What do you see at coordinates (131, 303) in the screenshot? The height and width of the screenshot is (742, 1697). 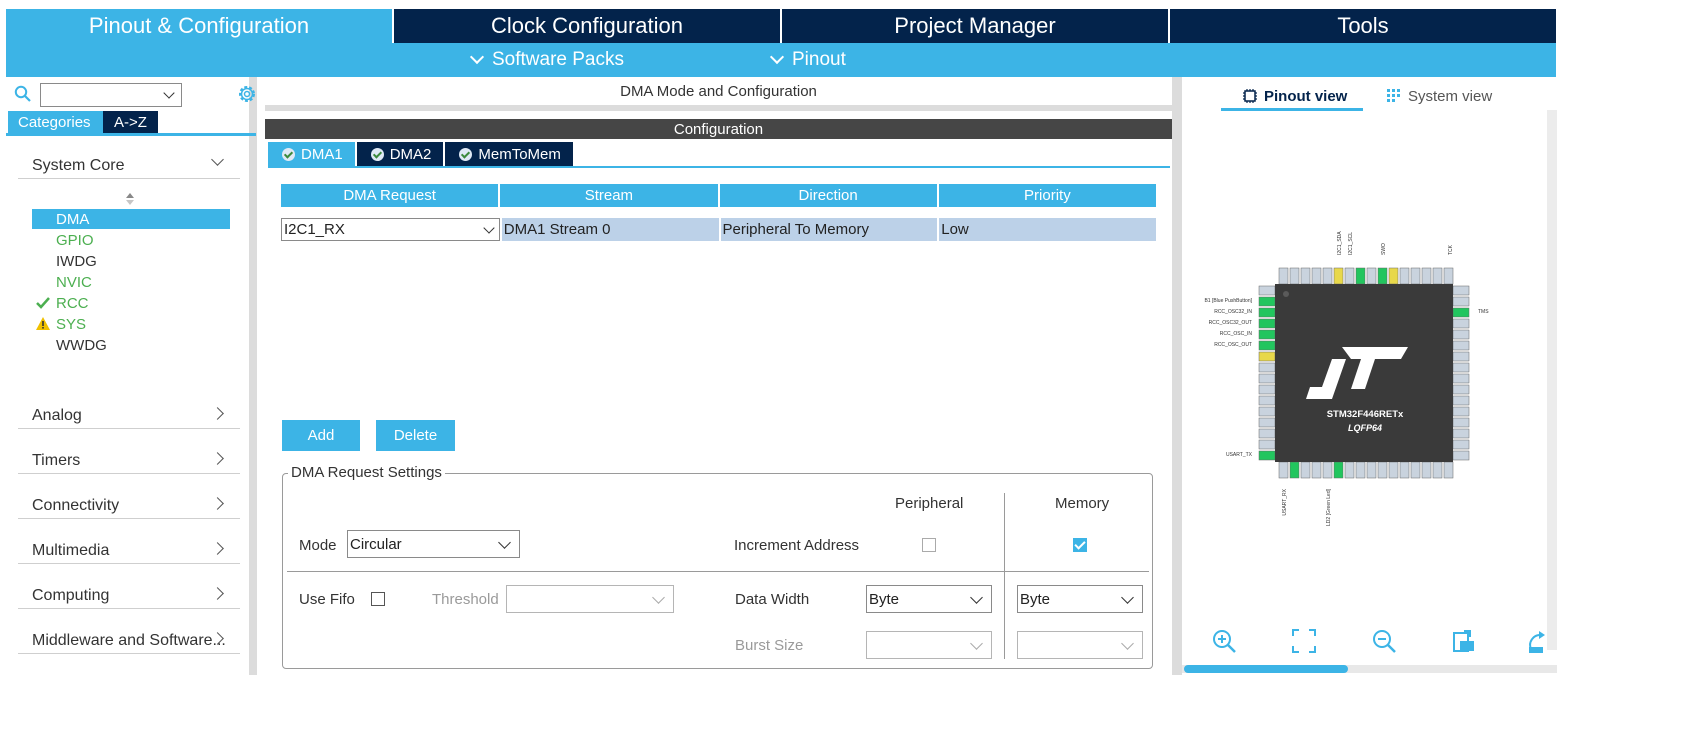 I see `core-item-rcc: RCC` at bounding box center [131, 303].